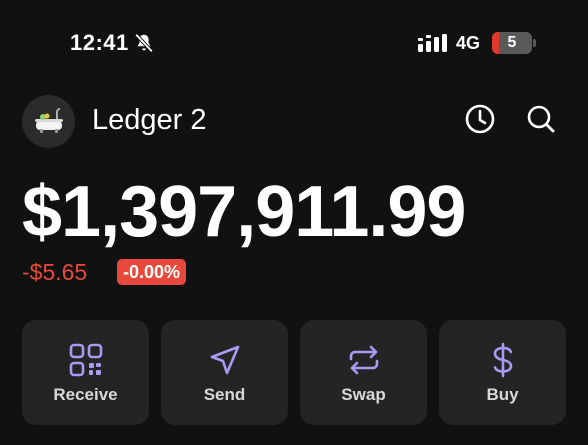  What do you see at coordinates (144, 43) in the screenshot?
I see `bell-slash-icon` at bounding box center [144, 43].